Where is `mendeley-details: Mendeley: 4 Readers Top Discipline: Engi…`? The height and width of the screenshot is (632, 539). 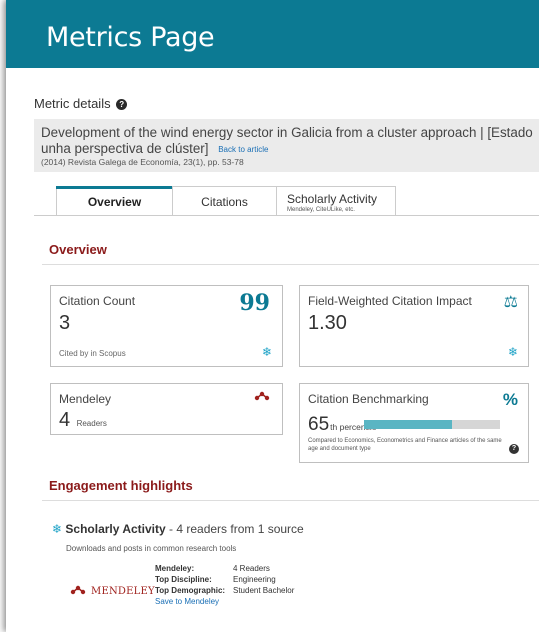
mendeley-details: Mendeley: 4 Readers Top Discipline: Engi… is located at coordinates (224, 585).